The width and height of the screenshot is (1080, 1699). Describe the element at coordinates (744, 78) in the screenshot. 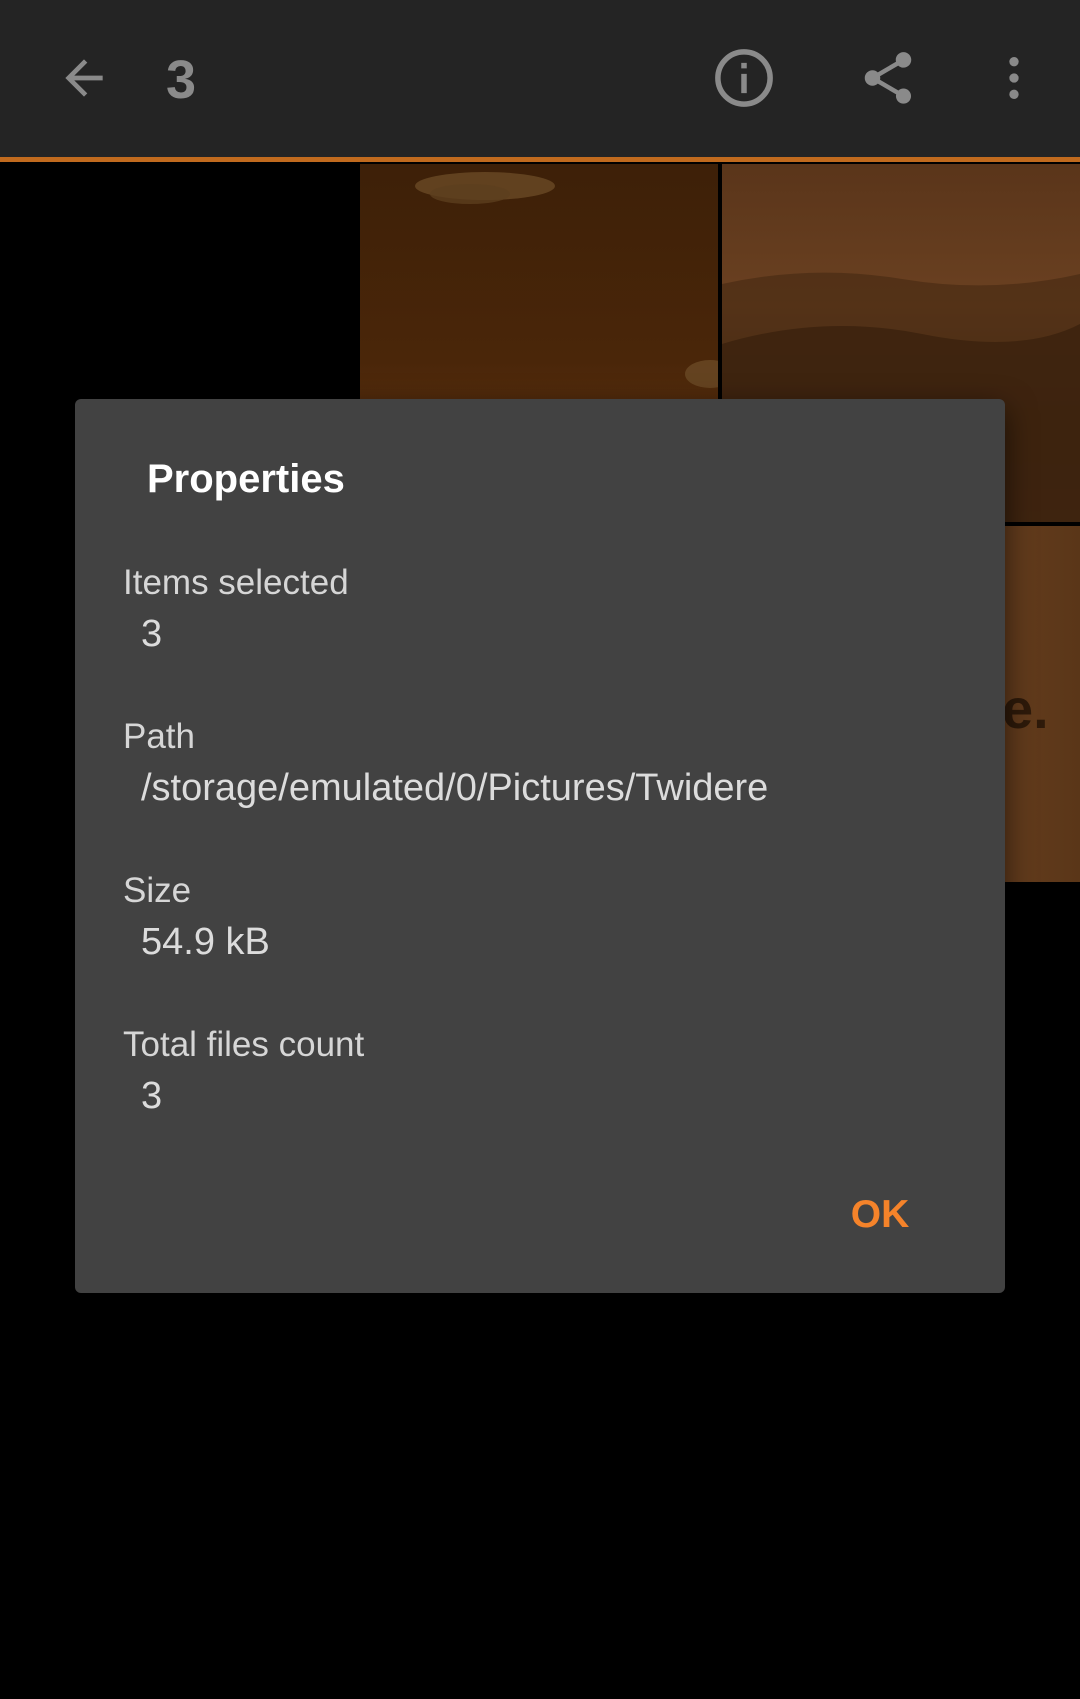

I see `info-icon` at that location.